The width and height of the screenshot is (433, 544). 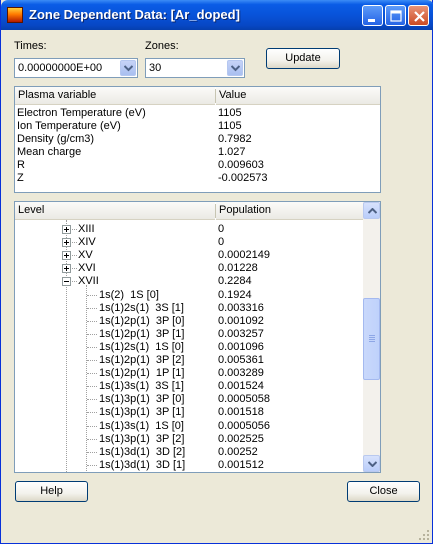 I want to click on level-label: 1s(1)2p(1) 3P [1], so click(x=142, y=333).